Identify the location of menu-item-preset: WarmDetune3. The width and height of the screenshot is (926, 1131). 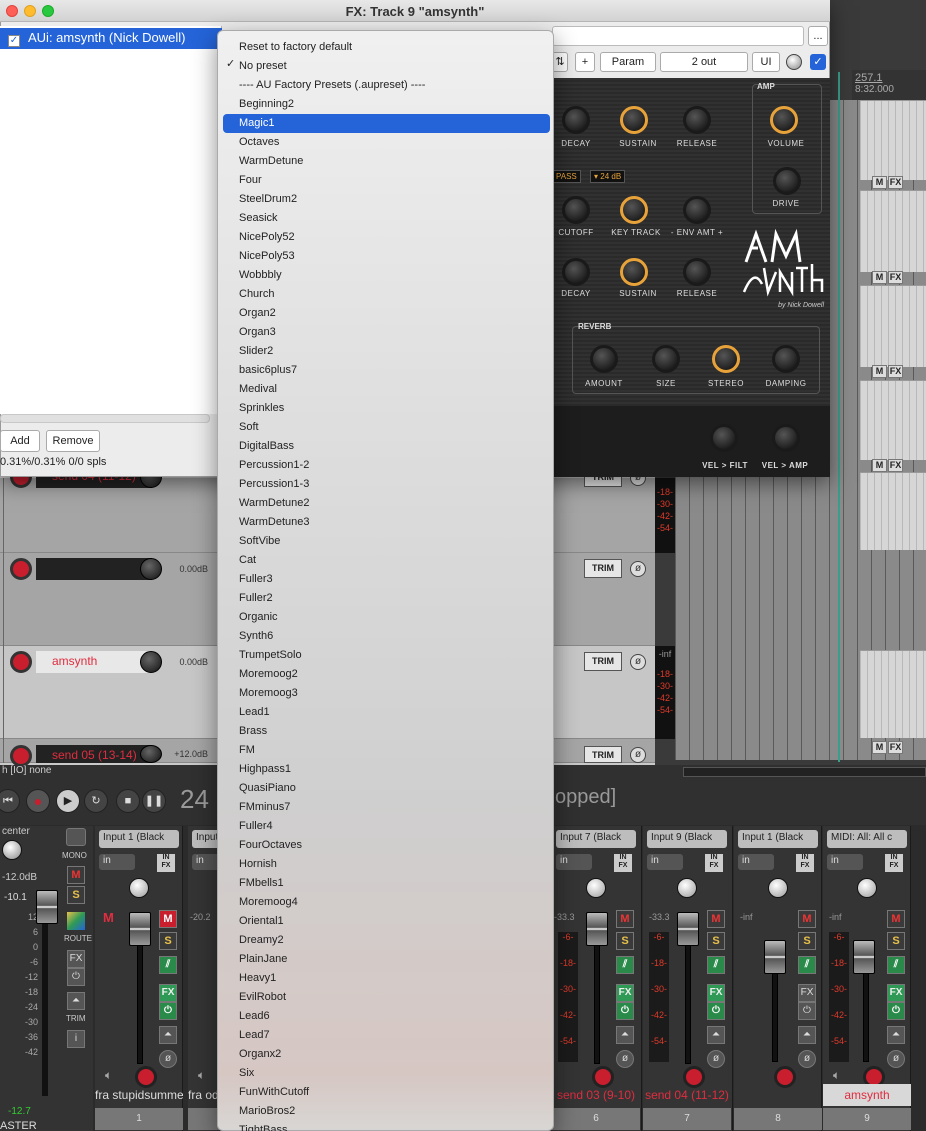
(404, 522).